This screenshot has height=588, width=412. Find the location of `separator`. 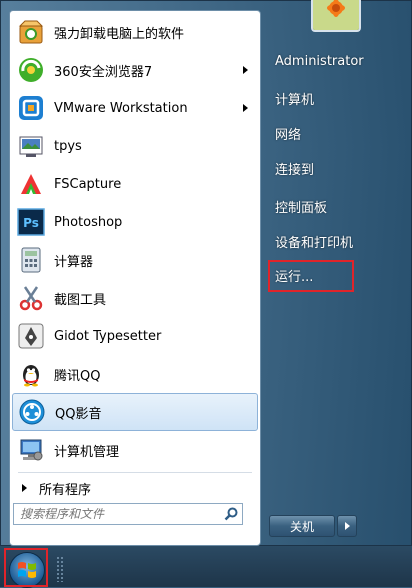

separator is located at coordinates (135, 472).